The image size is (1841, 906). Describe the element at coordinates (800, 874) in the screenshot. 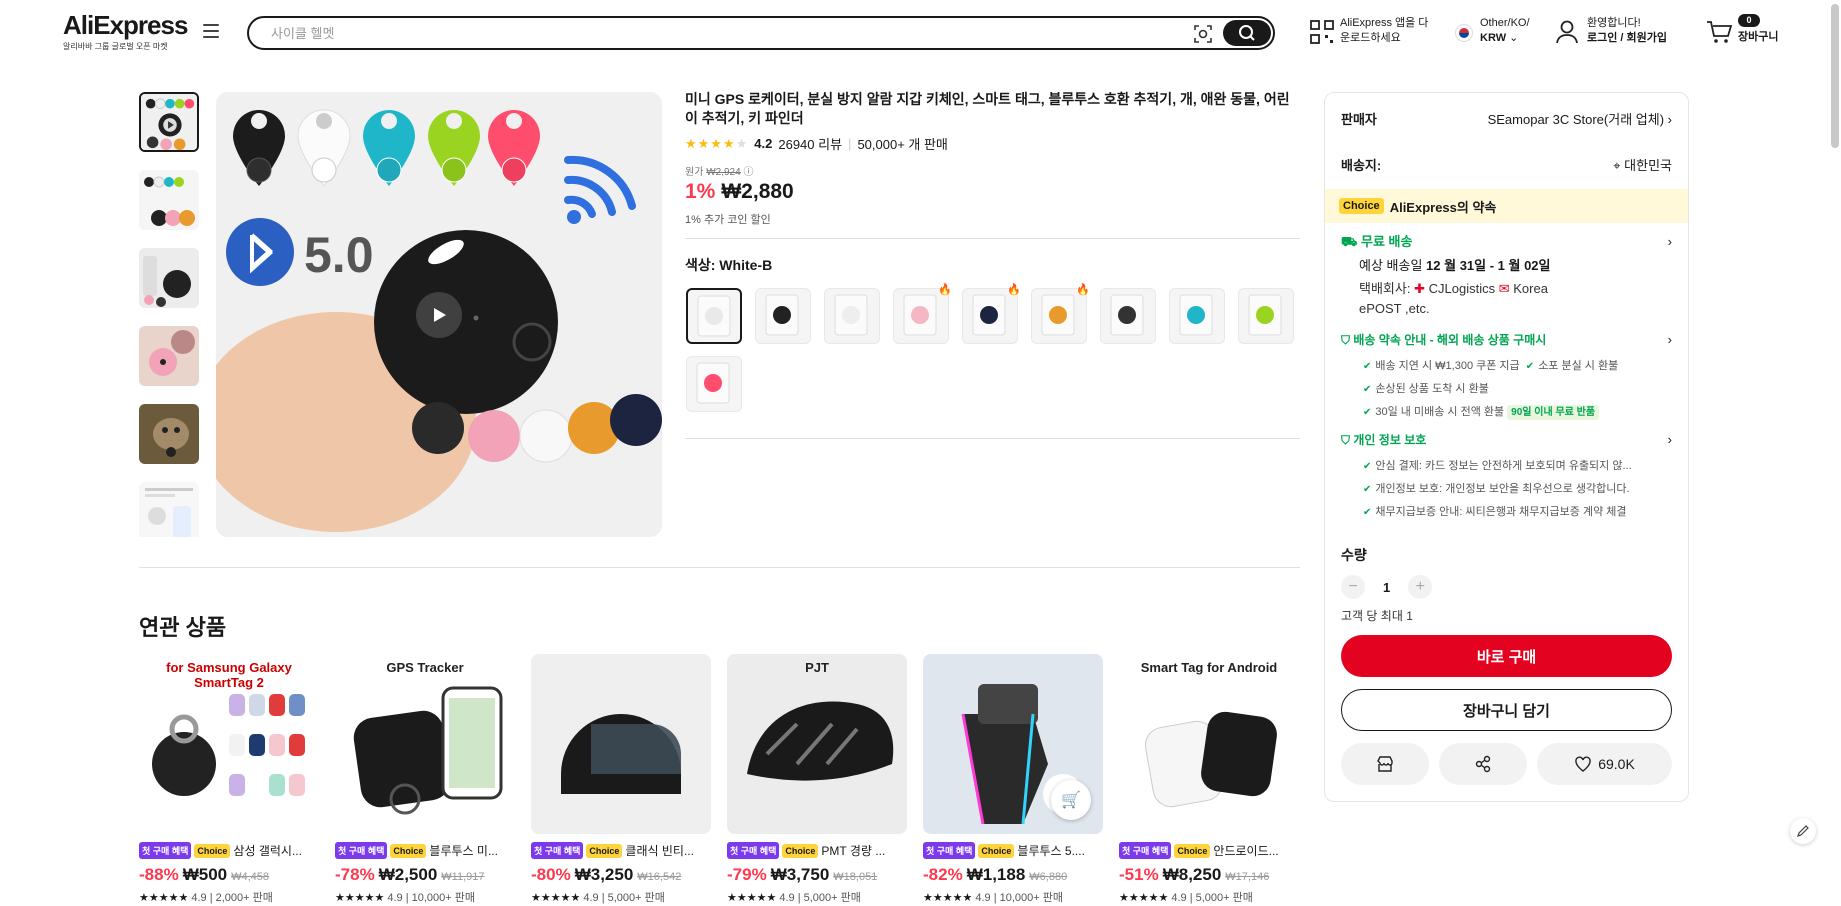

I see `sale-price: ₩3,750` at that location.